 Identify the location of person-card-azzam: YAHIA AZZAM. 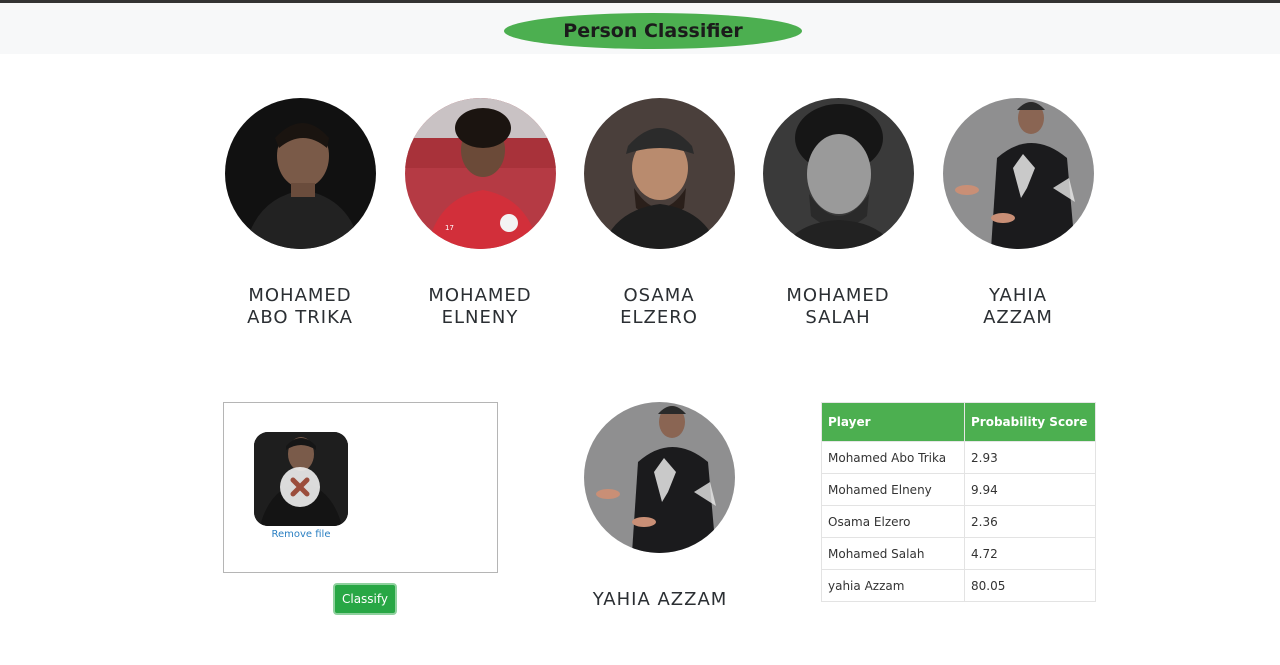
(1018, 213).